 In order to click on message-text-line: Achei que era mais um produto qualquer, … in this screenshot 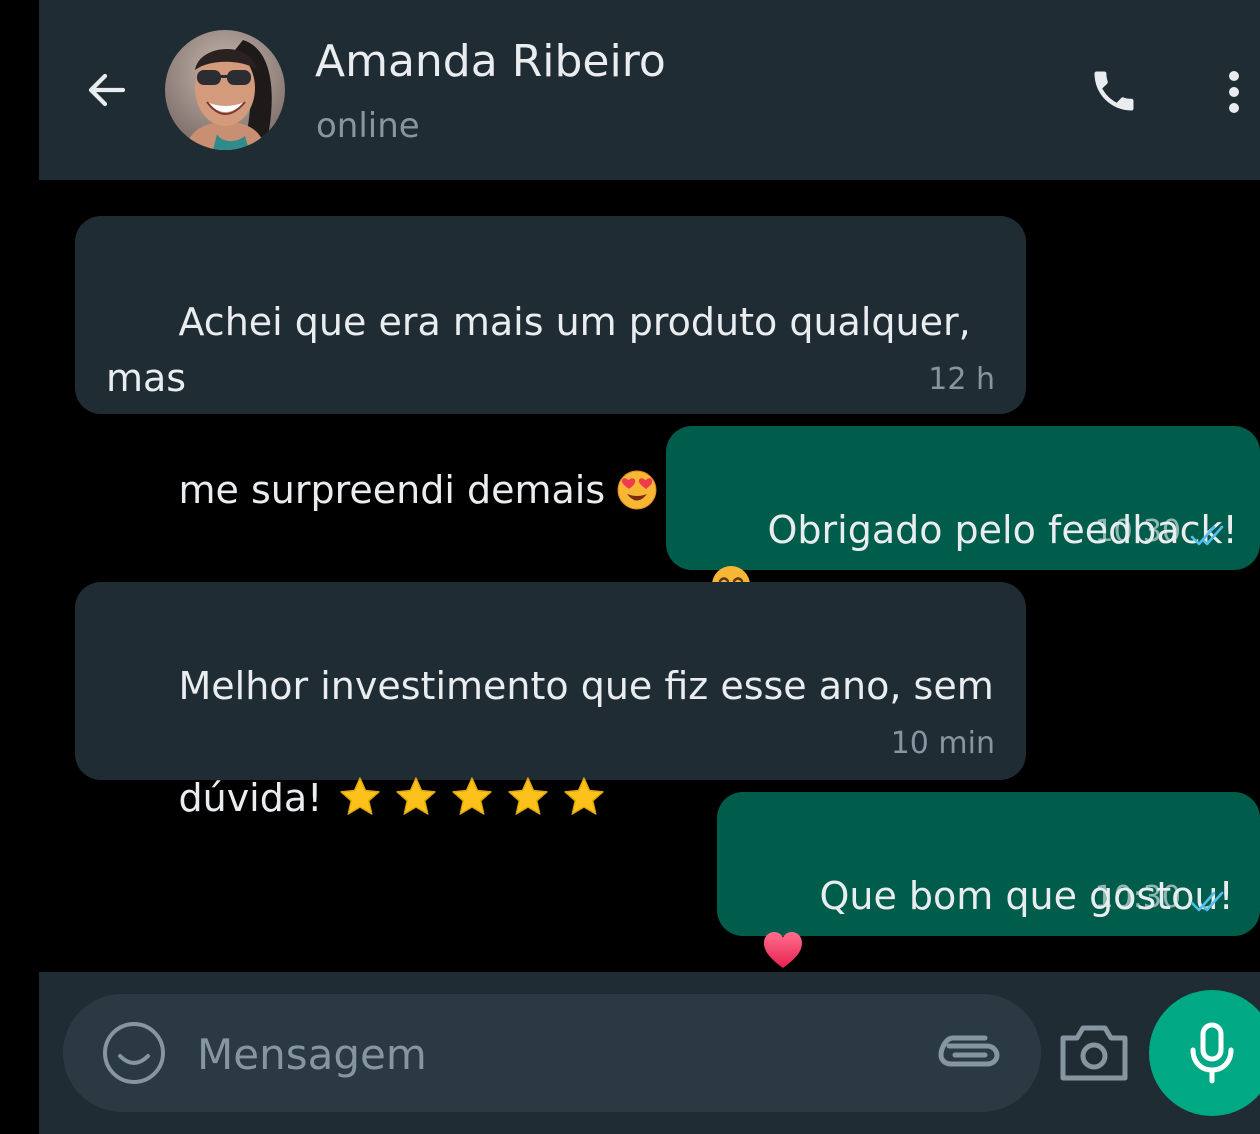, I will do `click(544, 350)`.